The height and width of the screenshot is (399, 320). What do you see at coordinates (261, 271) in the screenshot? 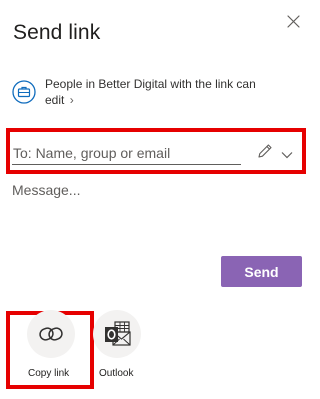
I see `send-button: Send` at bounding box center [261, 271].